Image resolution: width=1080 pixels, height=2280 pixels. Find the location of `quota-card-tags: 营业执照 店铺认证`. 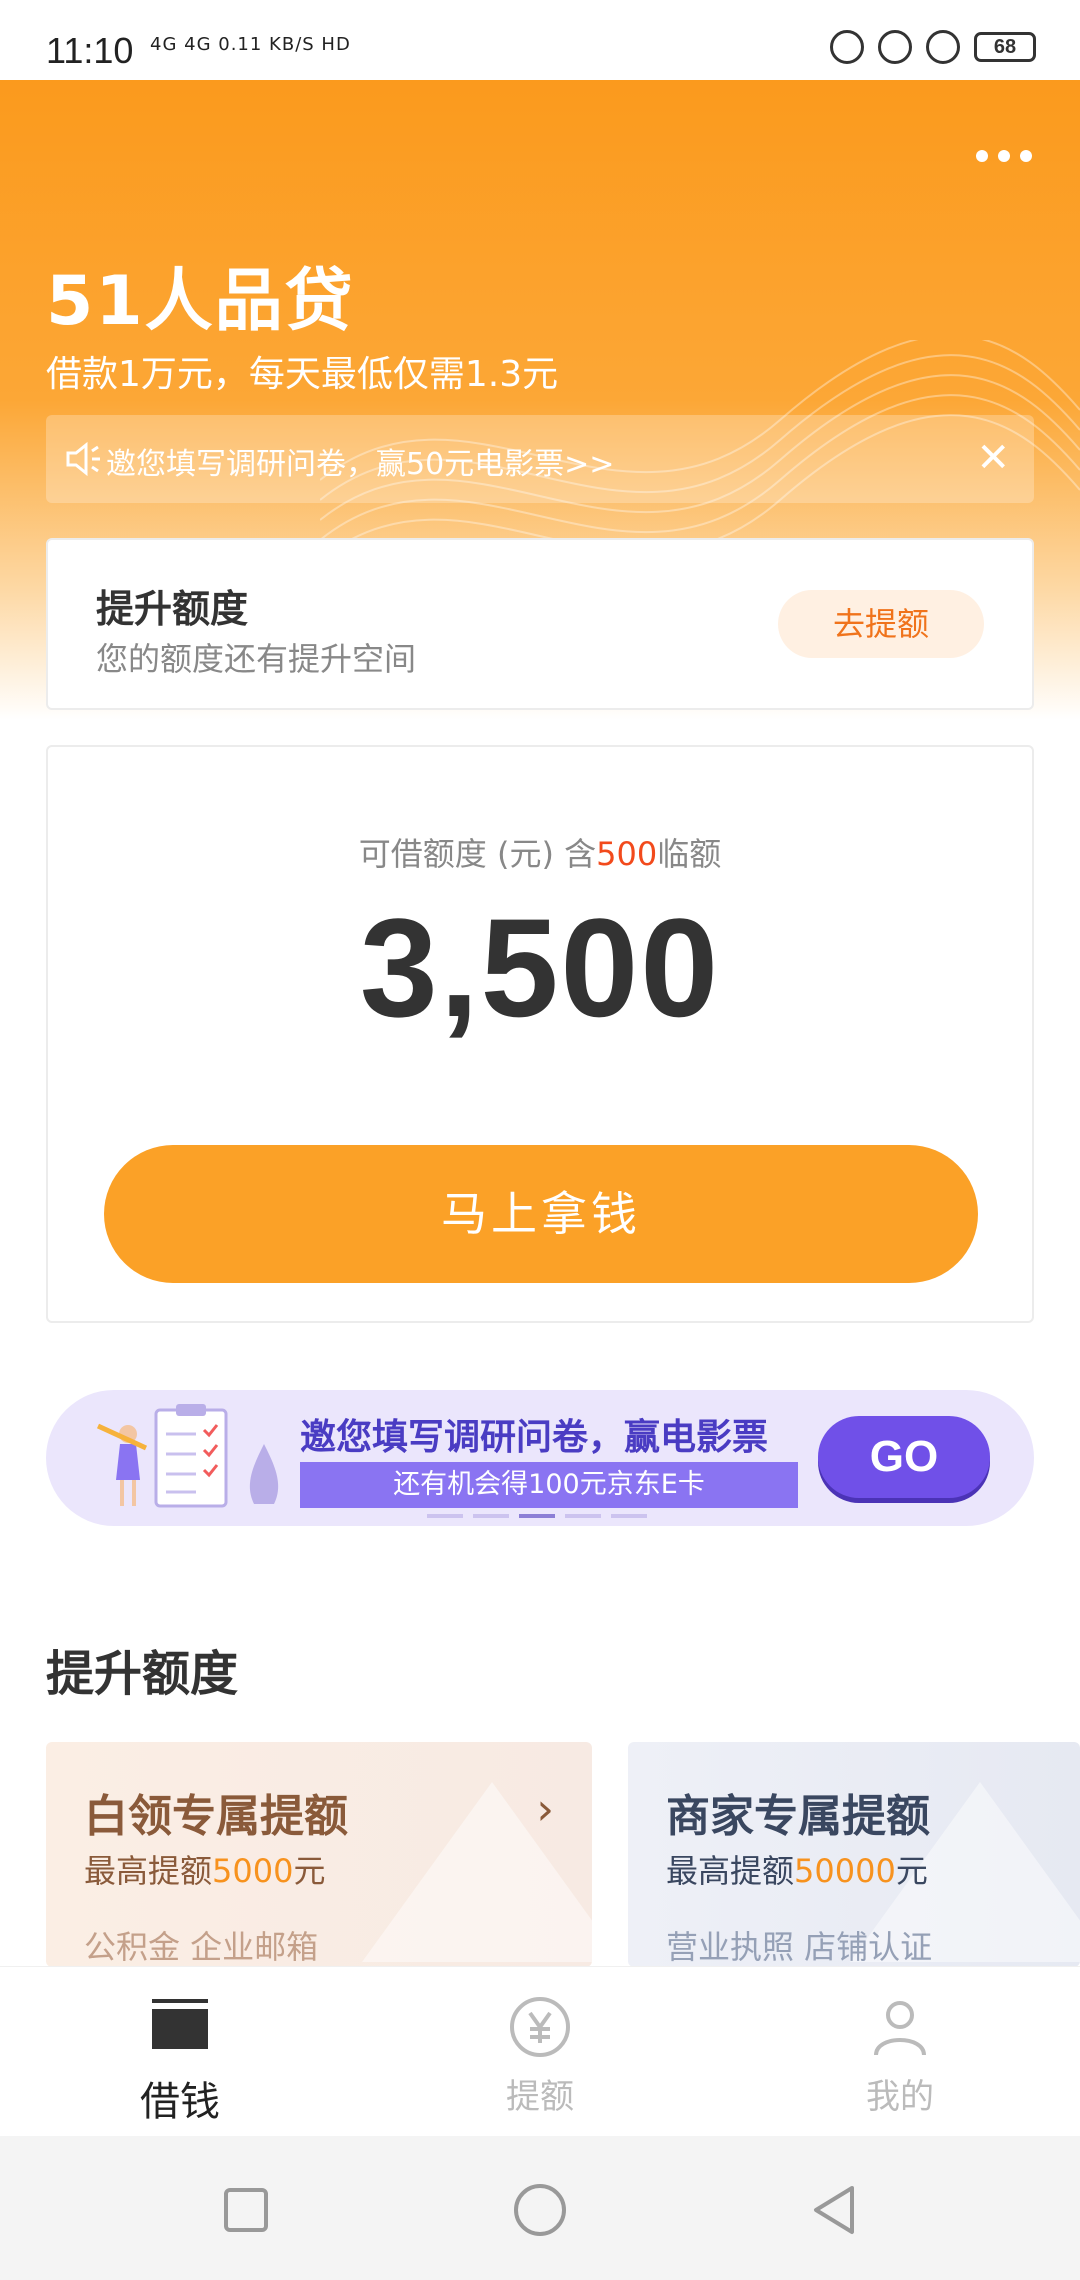

quota-card-tags: 营业执照 店铺认证 is located at coordinates (799, 1947).